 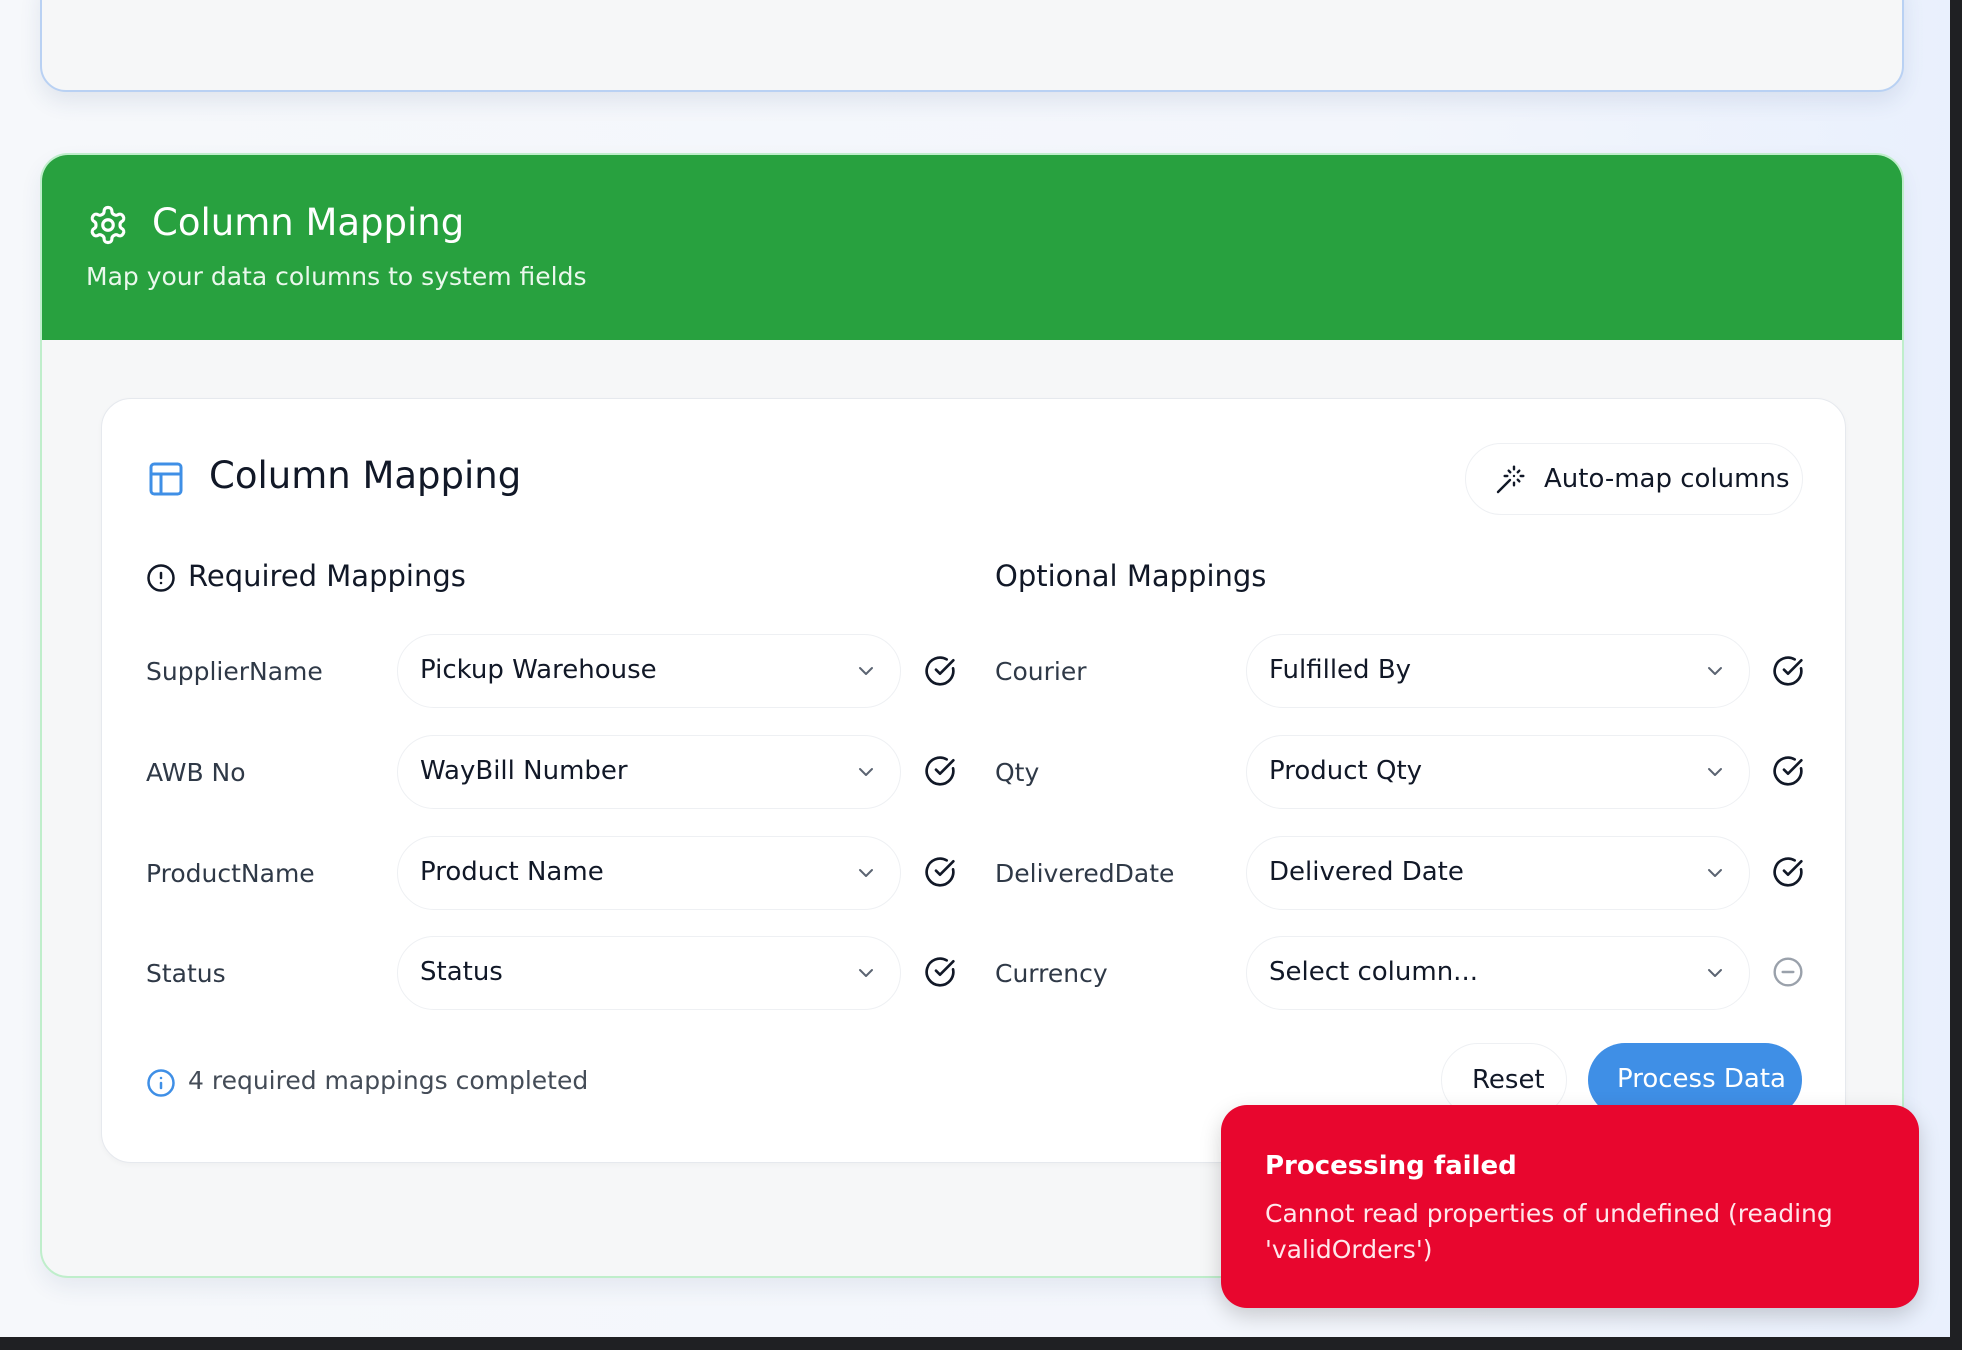 I want to click on awb-select: WayBill Number, so click(x=649, y=772).